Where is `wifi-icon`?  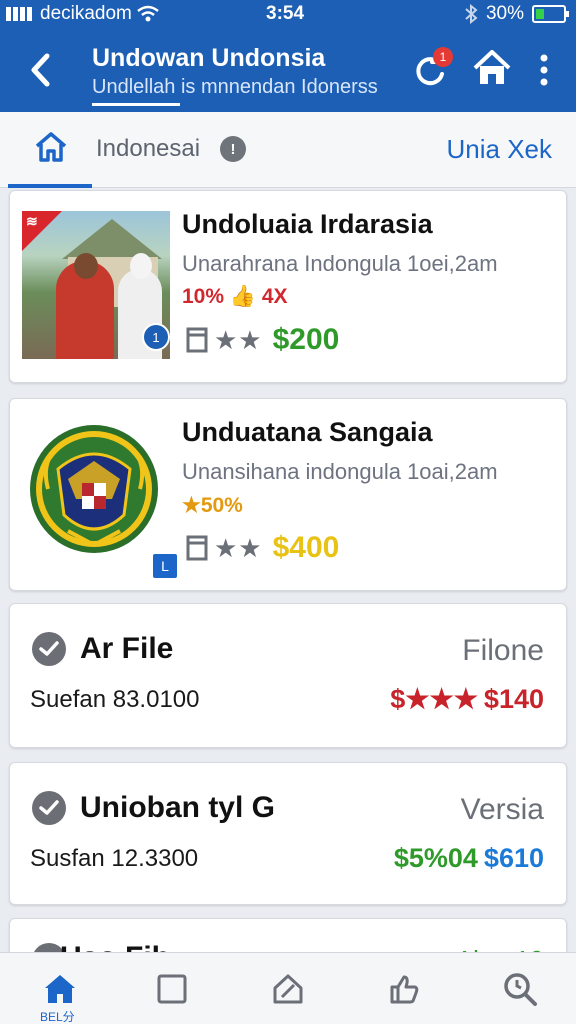
wifi-icon is located at coordinates (148, 13).